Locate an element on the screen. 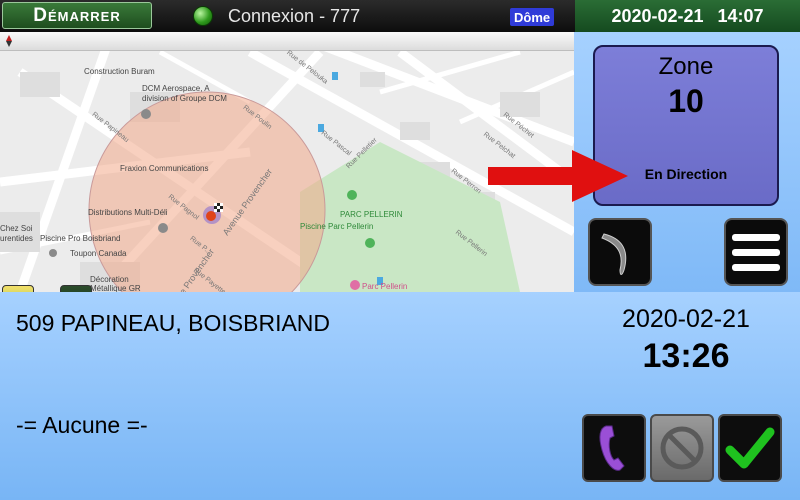 This screenshot has height=500, width=800. map-label: division of Groupe DCM is located at coordinates (184, 98).